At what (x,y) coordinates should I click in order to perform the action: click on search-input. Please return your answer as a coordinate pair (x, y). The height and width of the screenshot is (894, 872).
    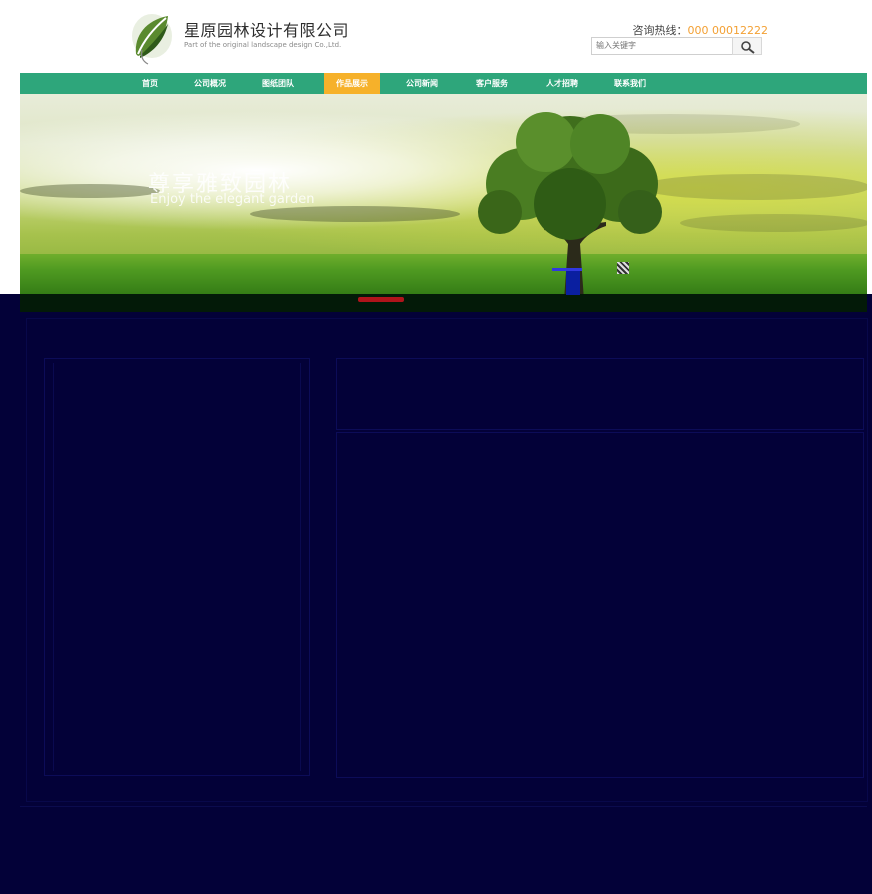
    Looking at the image, I should click on (662, 46).